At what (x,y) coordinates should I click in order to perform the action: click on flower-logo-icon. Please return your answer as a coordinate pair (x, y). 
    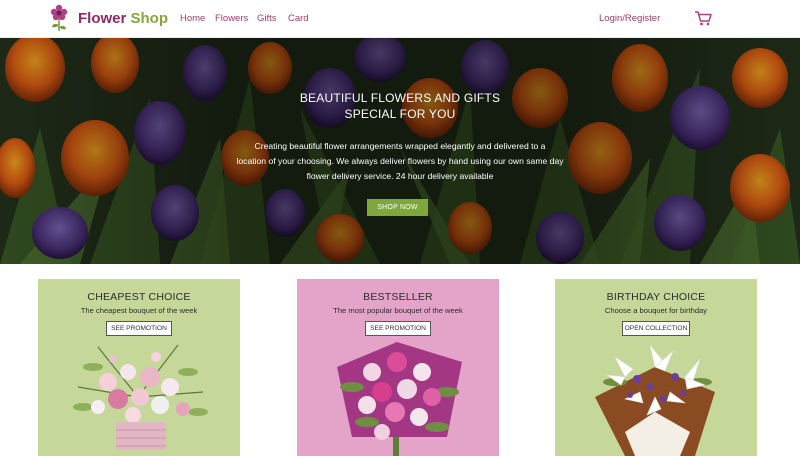
    Looking at the image, I should click on (59, 18).